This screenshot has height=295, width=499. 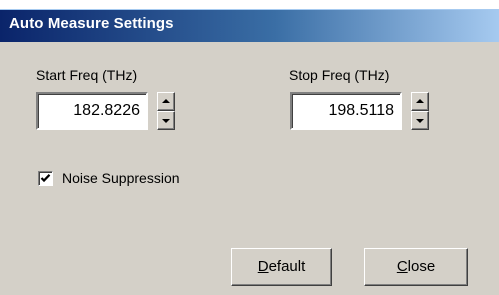 I want to click on start-freq-spinner, so click(x=166, y=111).